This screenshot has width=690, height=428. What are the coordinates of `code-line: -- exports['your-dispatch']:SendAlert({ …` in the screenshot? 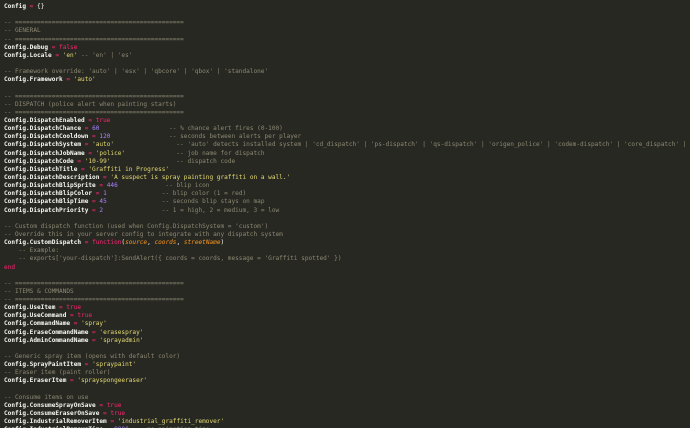 It's located at (347, 259).